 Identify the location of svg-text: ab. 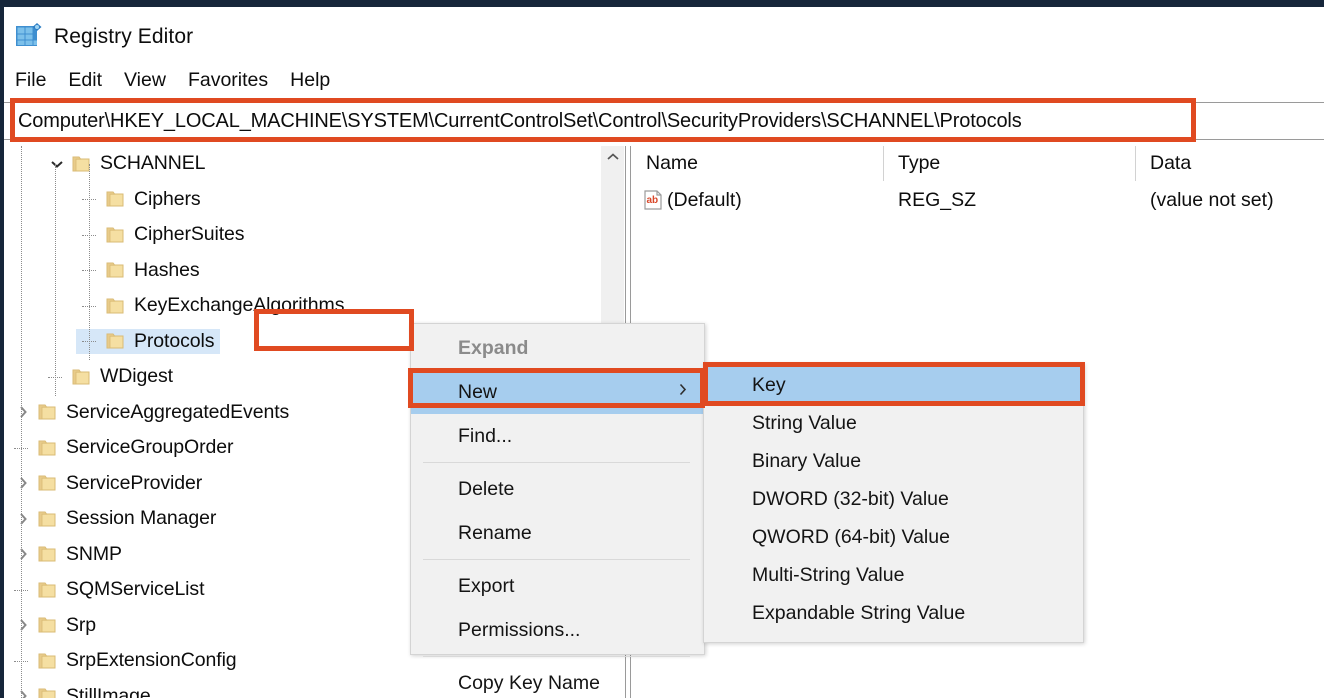
(653, 200).